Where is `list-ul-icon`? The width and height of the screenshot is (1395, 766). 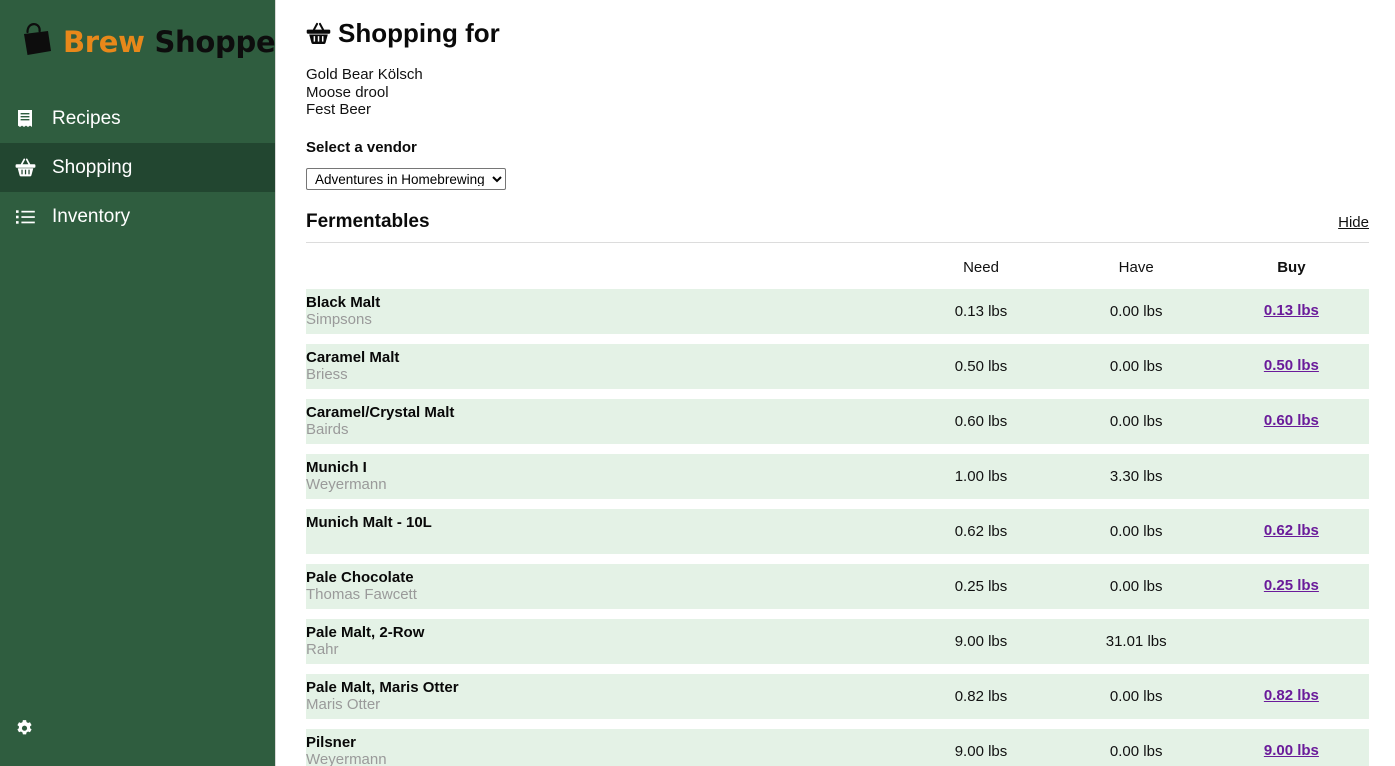
list-ul-icon is located at coordinates (25, 217).